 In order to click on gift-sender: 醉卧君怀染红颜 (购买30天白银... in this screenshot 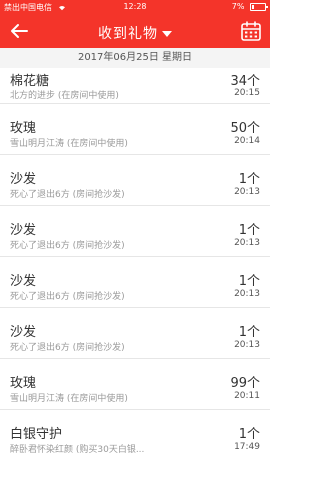, I will do `click(77, 450)`.